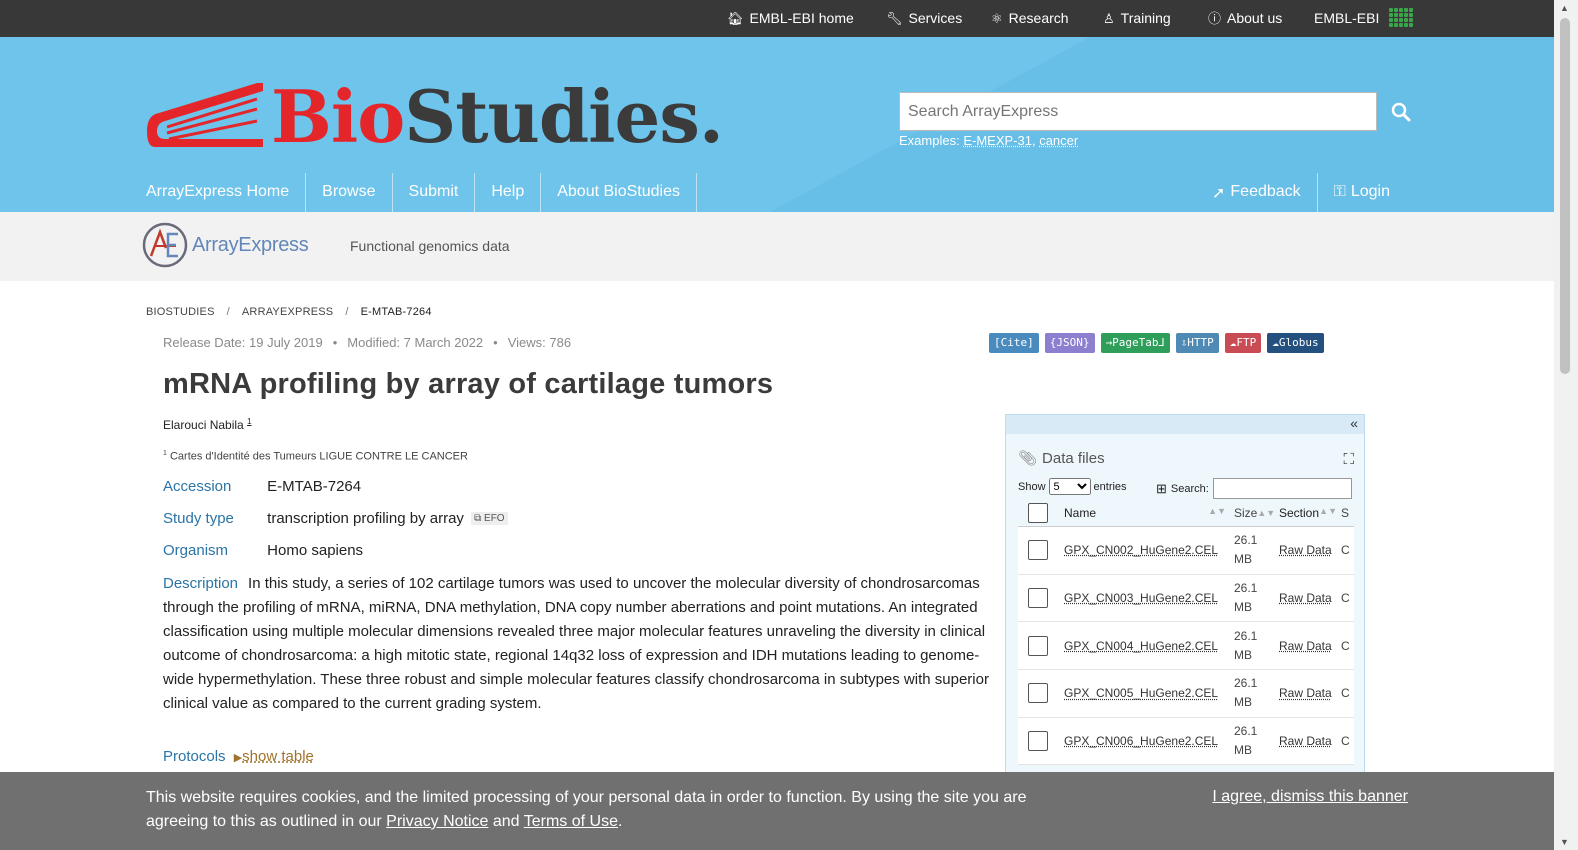 The height and width of the screenshot is (850, 1578). I want to click on show-label: Show, so click(1032, 486).